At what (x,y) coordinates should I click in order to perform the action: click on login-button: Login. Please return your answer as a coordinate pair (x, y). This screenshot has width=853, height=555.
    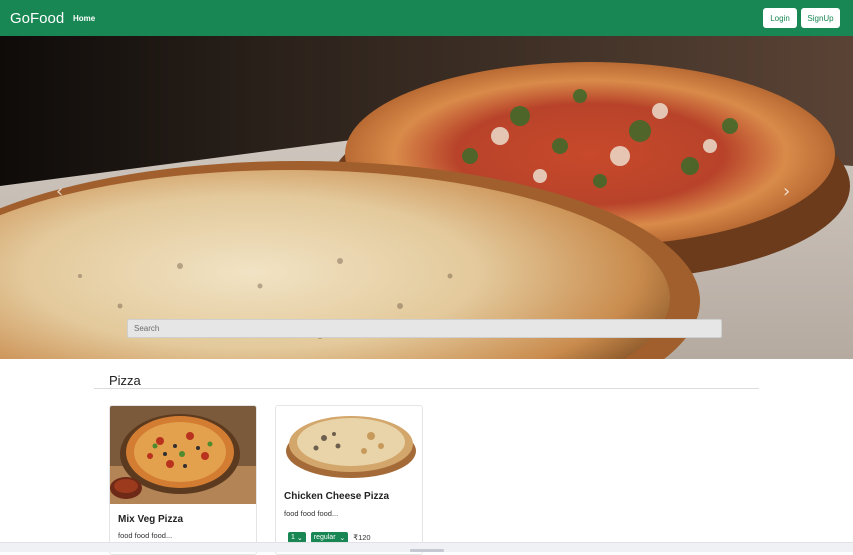
    Looking at the image, I should click on (780, 18).